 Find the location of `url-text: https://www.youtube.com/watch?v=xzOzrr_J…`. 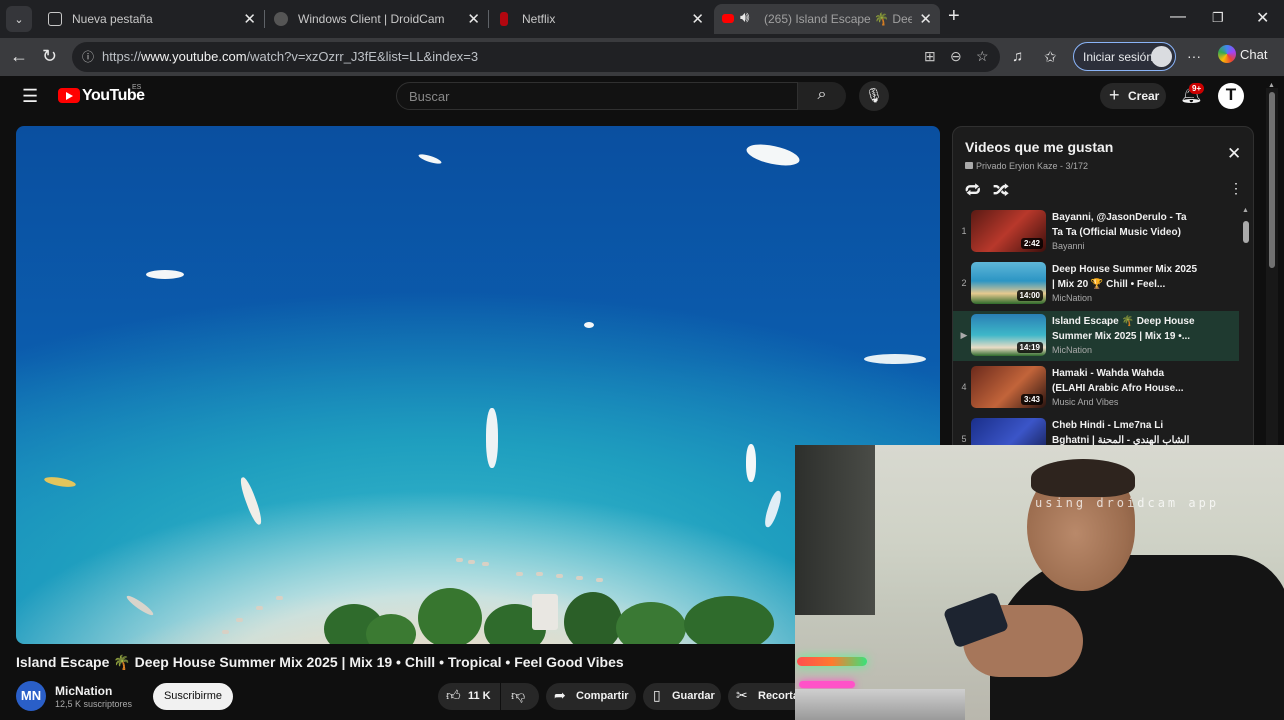

url-text: https://www.youtube.com/watch?v=xzOzrr_J… is located at coordinates (290, 56).